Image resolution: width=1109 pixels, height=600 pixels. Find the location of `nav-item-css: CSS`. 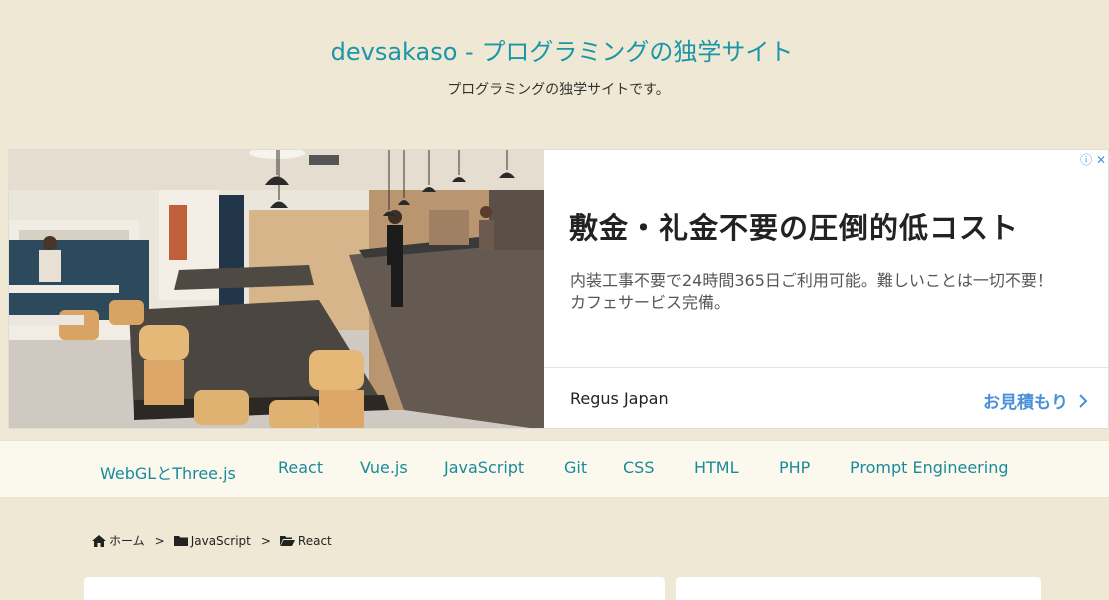

nav-item-css: CSS is located at coordinates (638, 467).